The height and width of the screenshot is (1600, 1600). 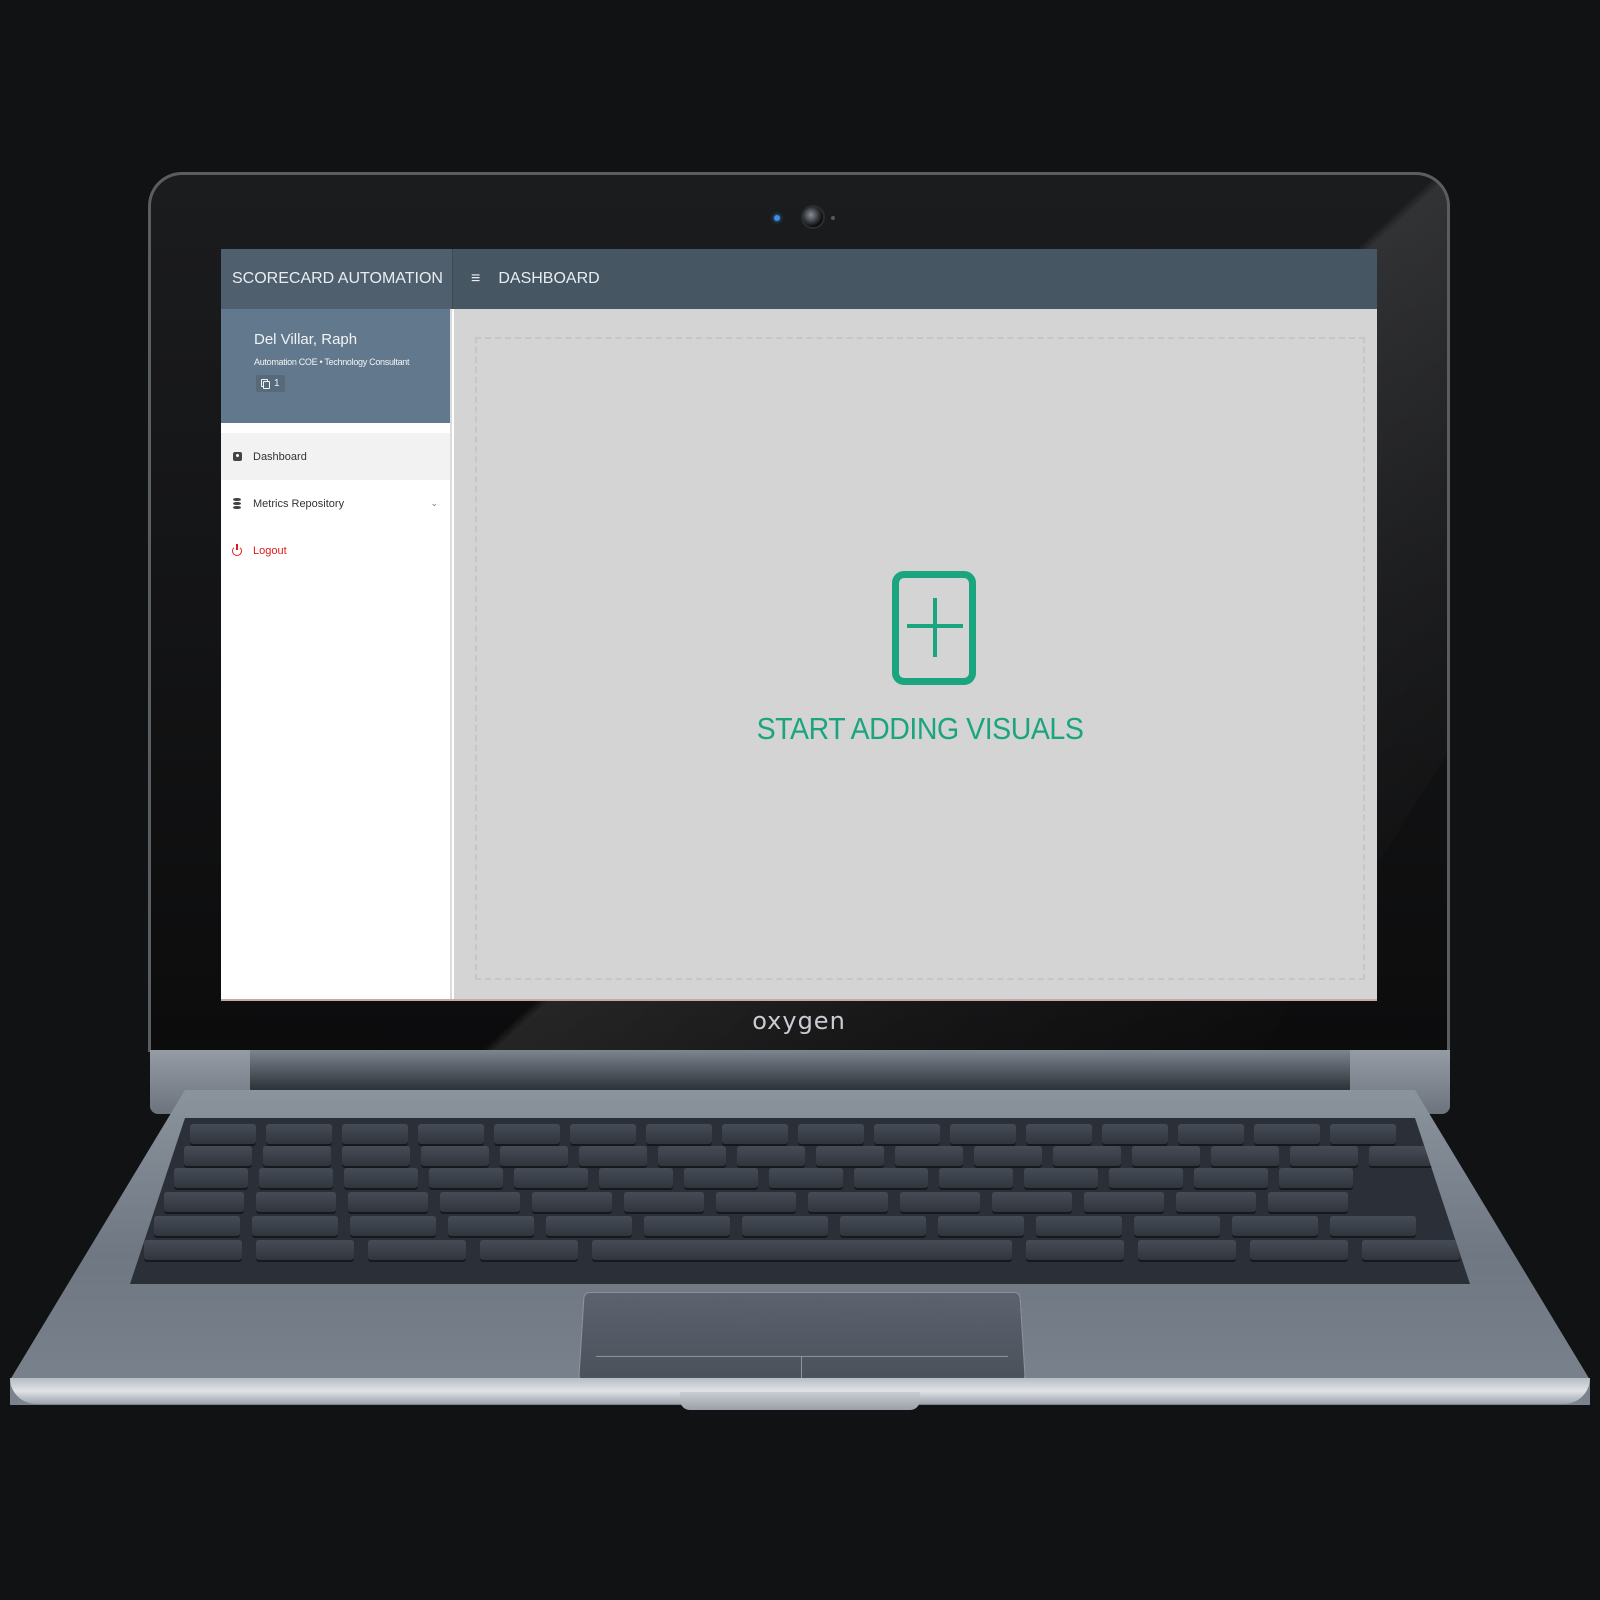 I want to click on sidebar-nav: Dashboard Metrics Repository ⌄ Logout, so click(x=335, y=503).